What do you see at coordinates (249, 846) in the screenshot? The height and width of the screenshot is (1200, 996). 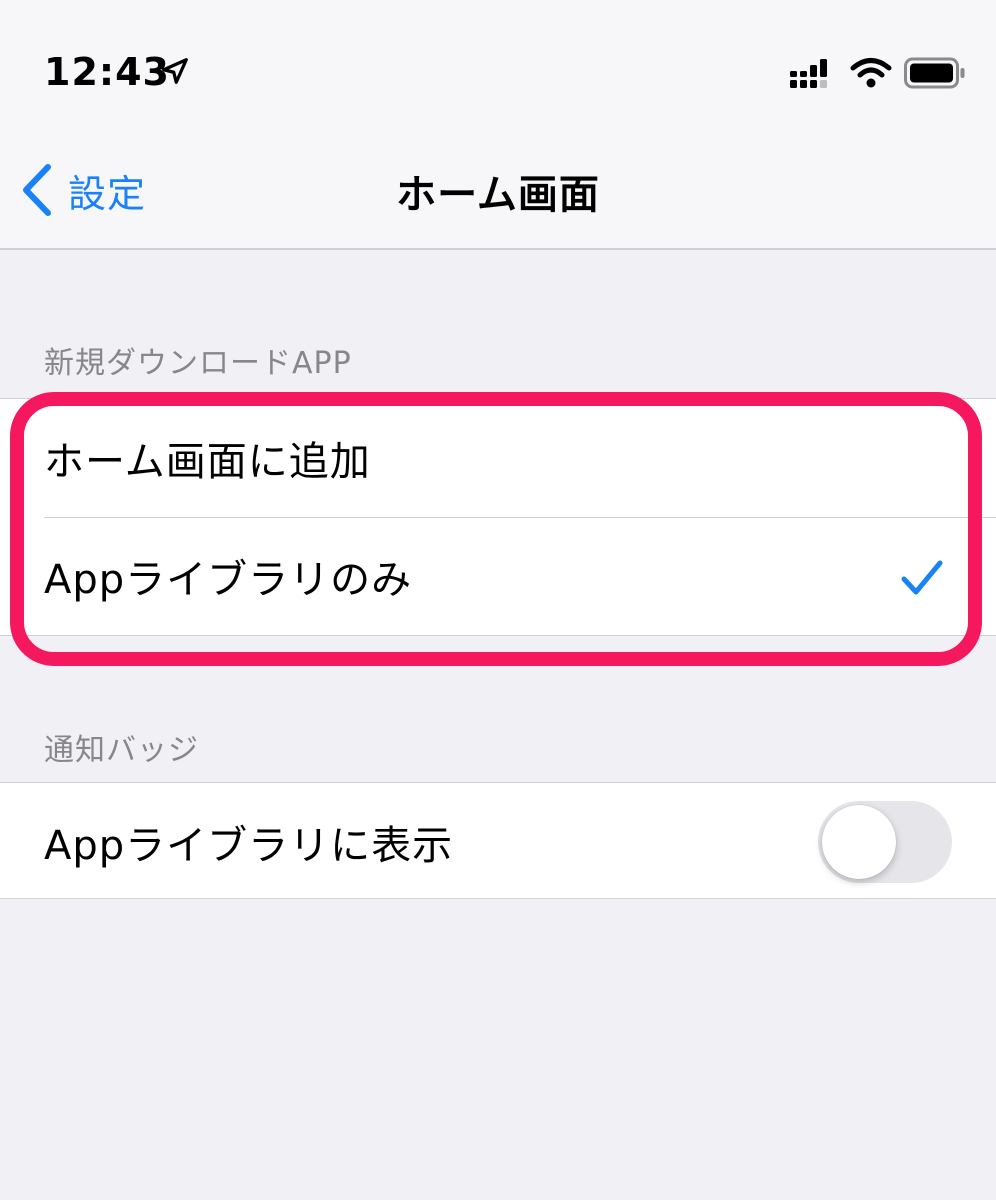 I see `row-label: Appライブラリに表示` at bounding box center [249, 846].